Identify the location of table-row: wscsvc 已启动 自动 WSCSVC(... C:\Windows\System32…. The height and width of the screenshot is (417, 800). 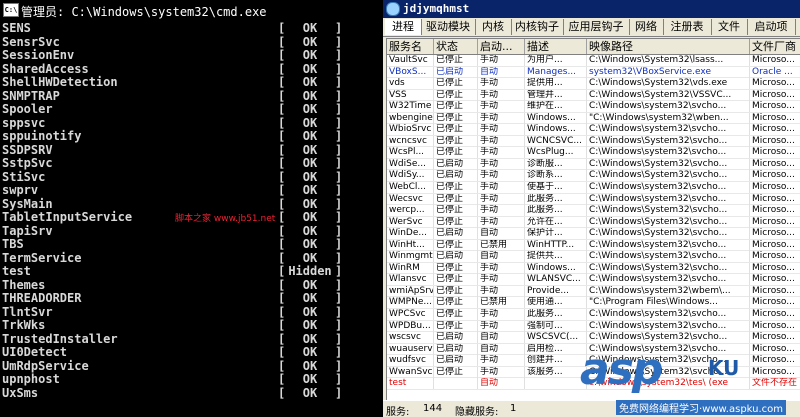
(593, 338).